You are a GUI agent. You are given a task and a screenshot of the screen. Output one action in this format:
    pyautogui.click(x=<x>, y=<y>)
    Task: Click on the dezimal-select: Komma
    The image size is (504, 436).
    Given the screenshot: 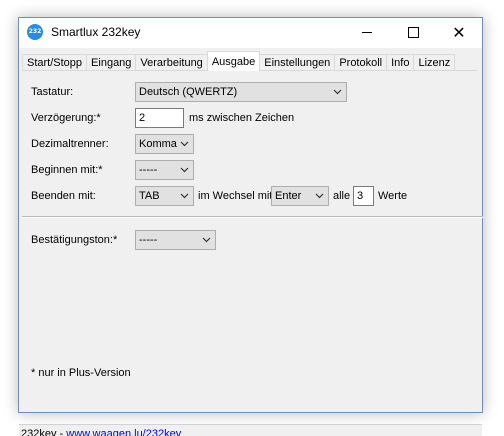 What is the action you would take?
    pyautogui.click(x=164, y=144)
    